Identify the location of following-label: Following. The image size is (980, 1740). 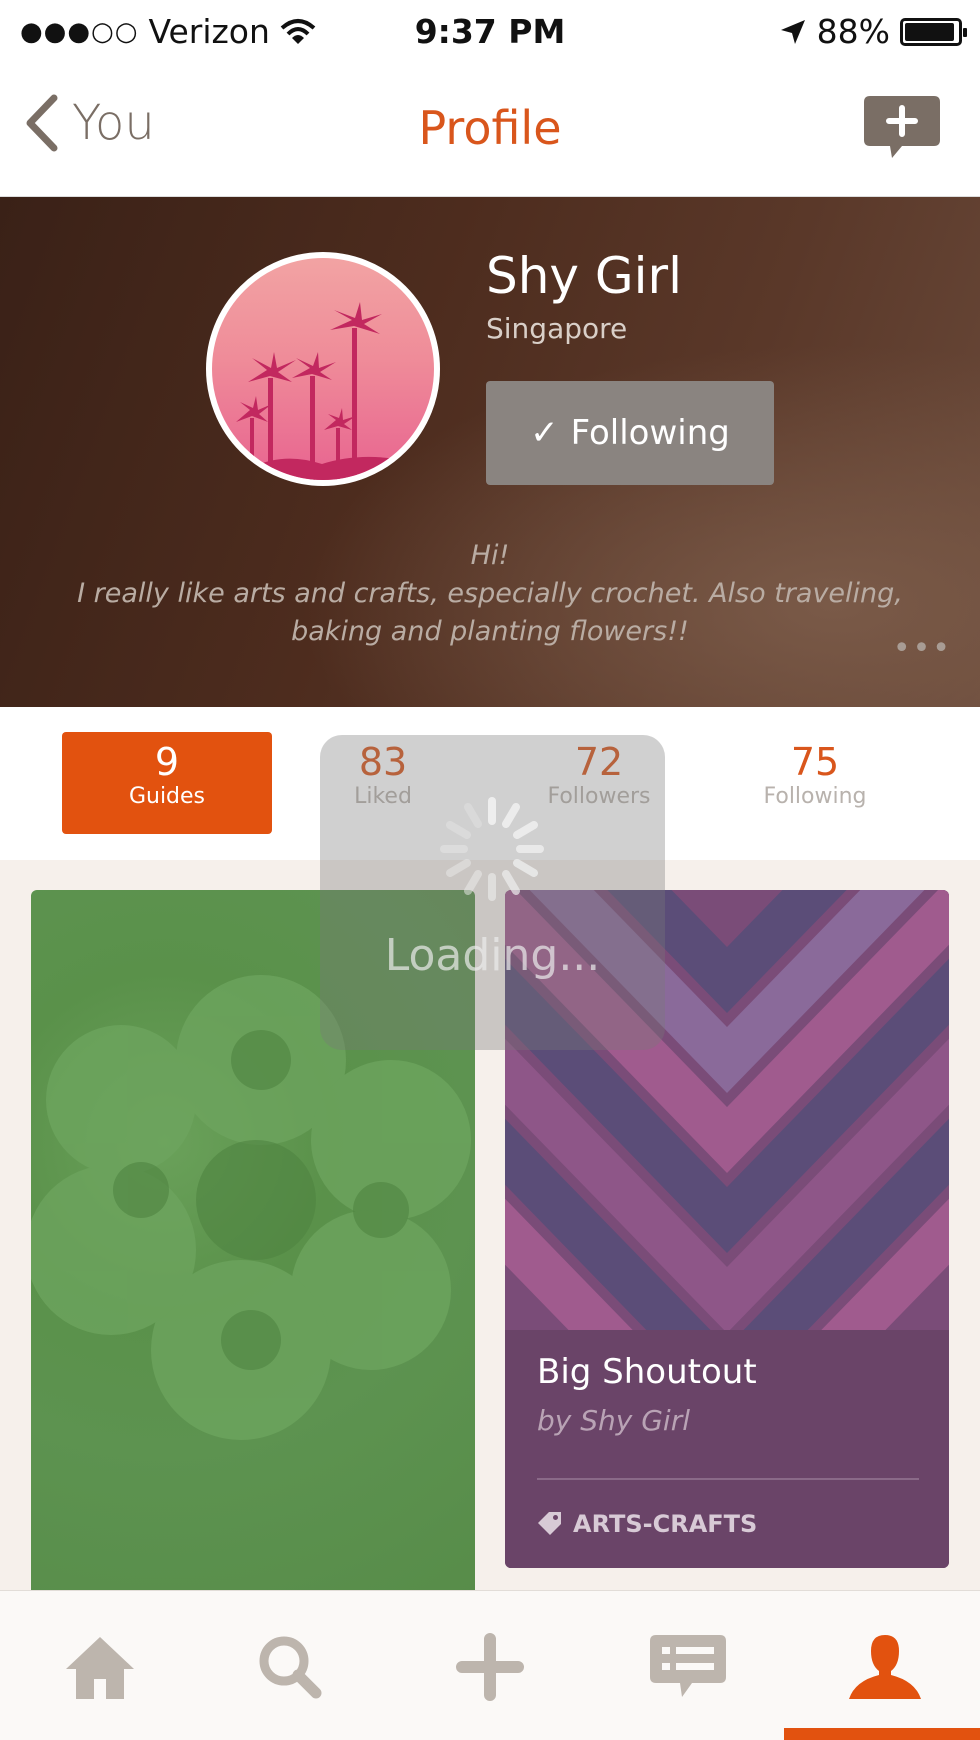
(650, 433).